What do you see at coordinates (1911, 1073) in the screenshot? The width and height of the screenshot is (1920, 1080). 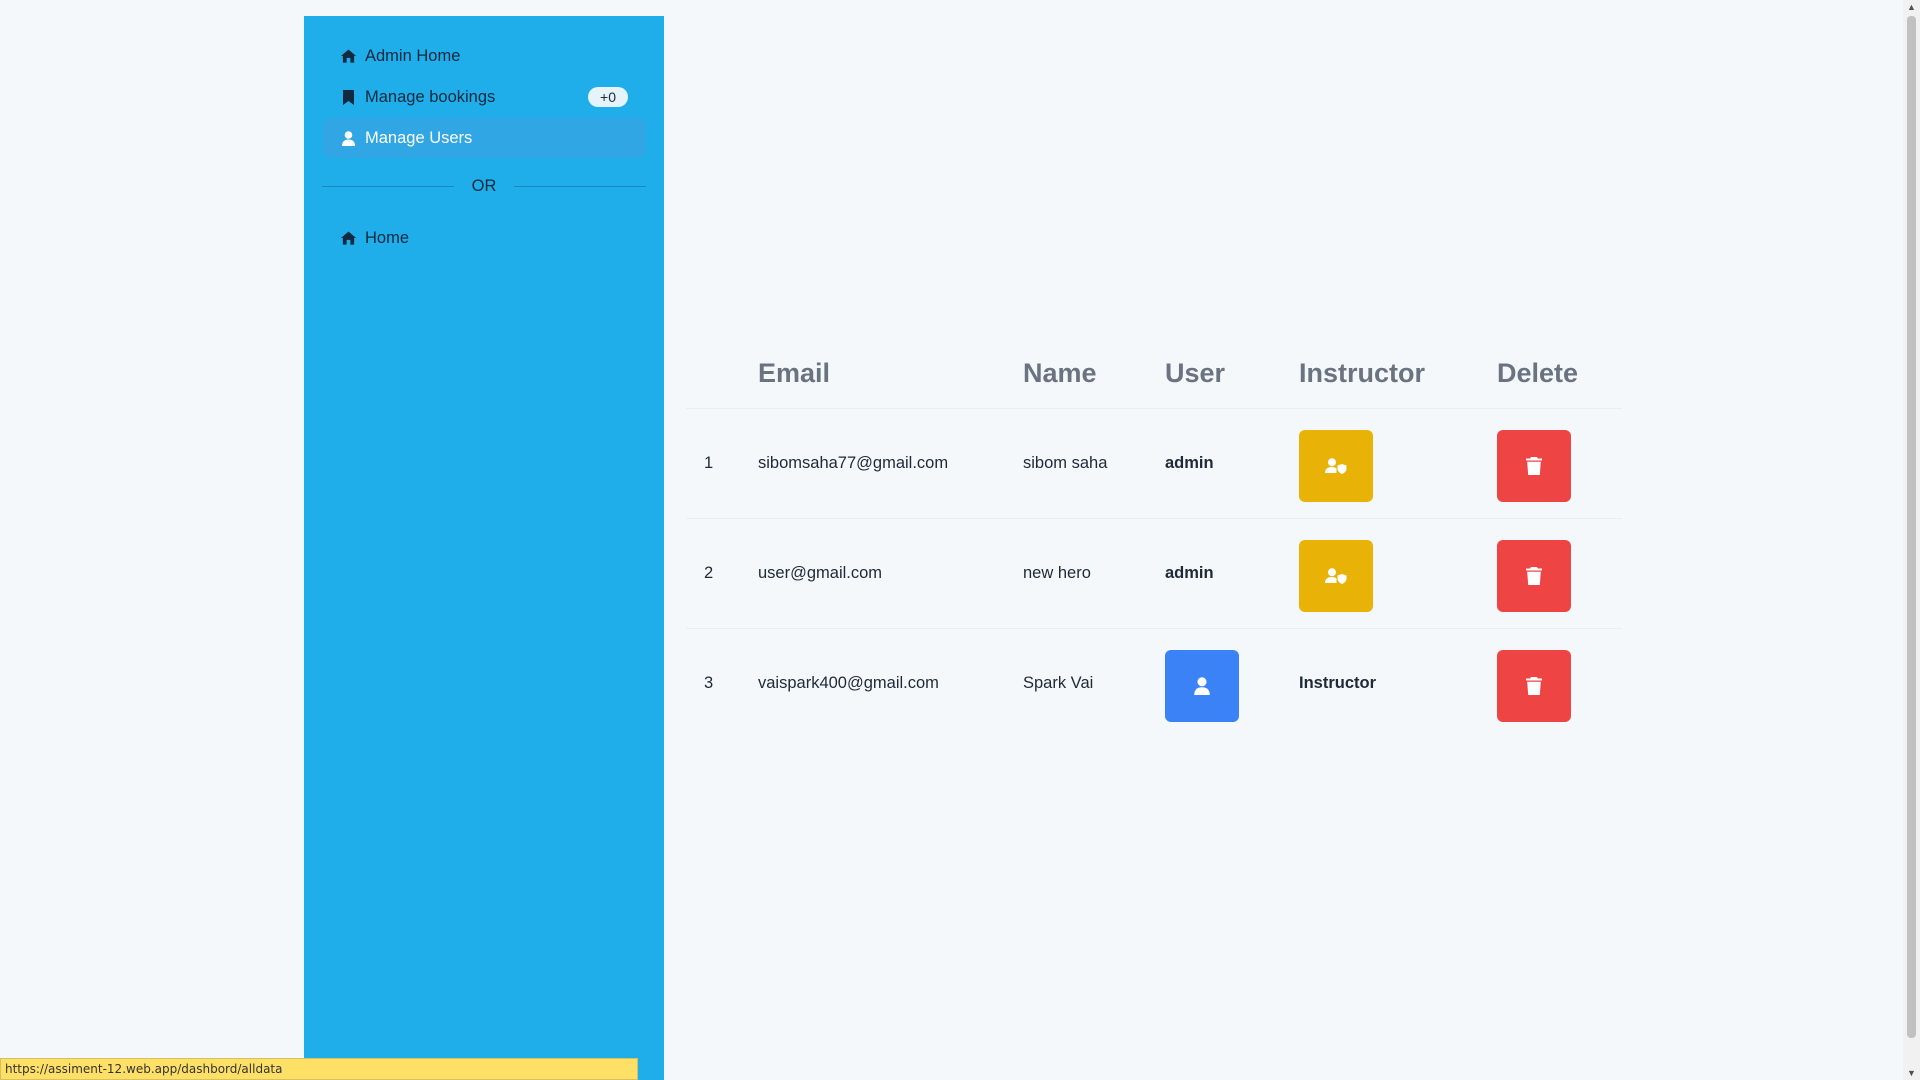 I see `scroll-down-arrow-icon: ▼` at bounding box center [1911, 1073].